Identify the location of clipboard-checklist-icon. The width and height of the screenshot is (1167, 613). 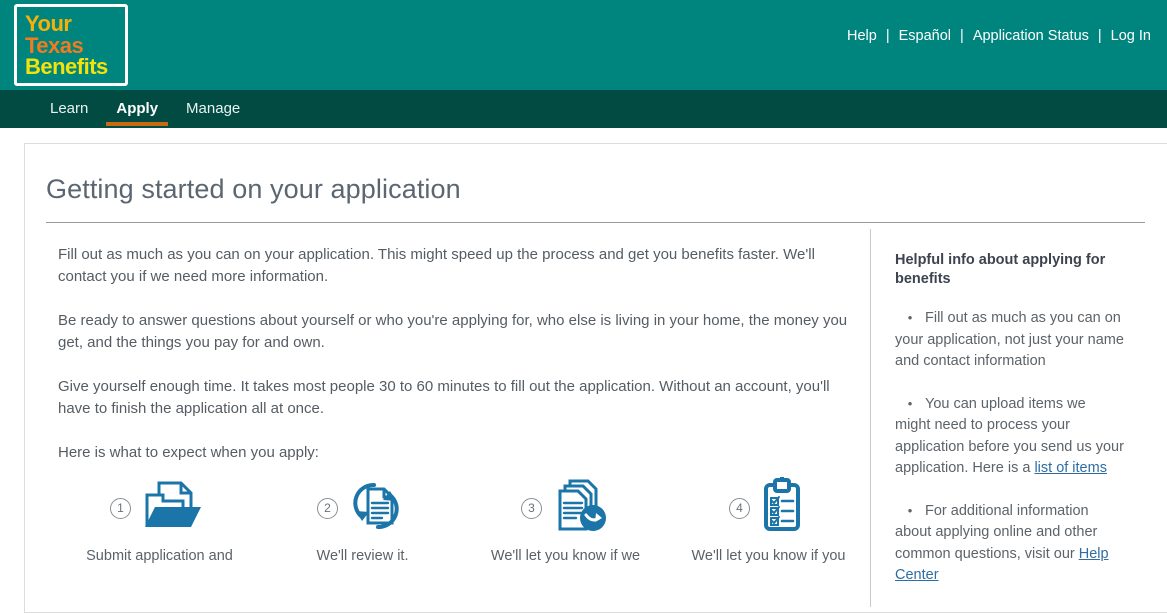
(782, 508).